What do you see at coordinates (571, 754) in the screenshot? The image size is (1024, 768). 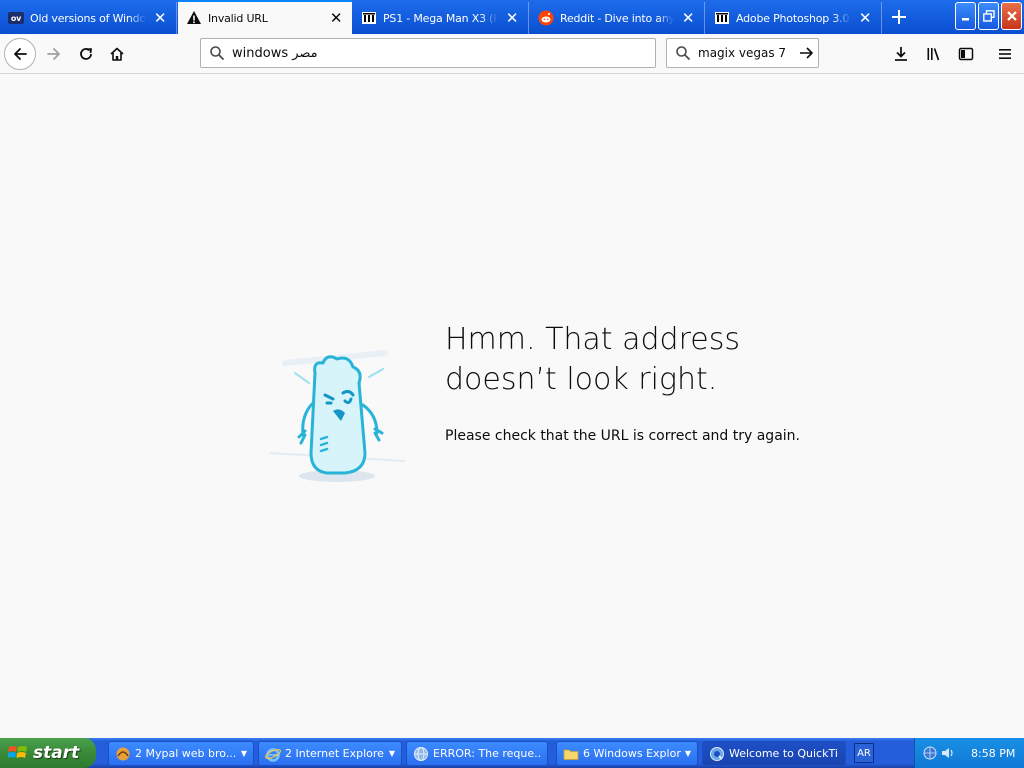 I see `folder-icon` at bounding box center [571, 754].